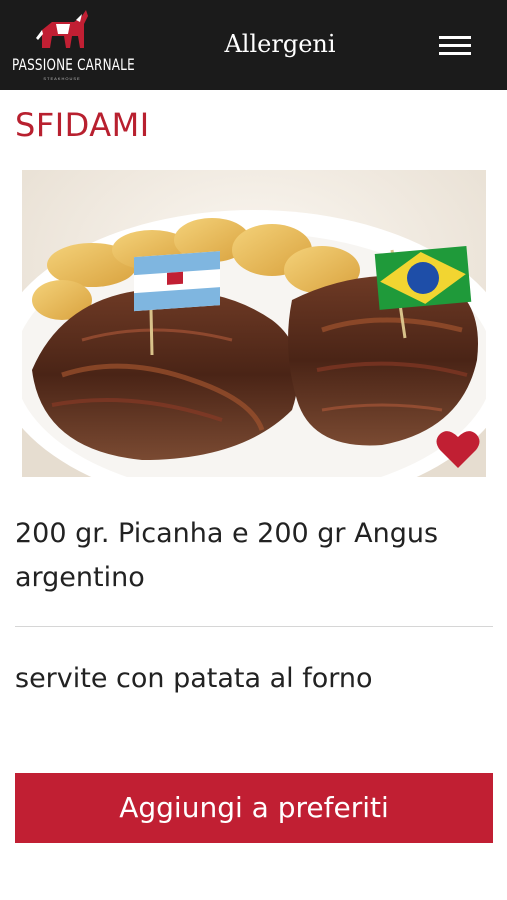  I want to click on add-to-favorites-button: Aggiungi a preferiti, so click(254, 808).